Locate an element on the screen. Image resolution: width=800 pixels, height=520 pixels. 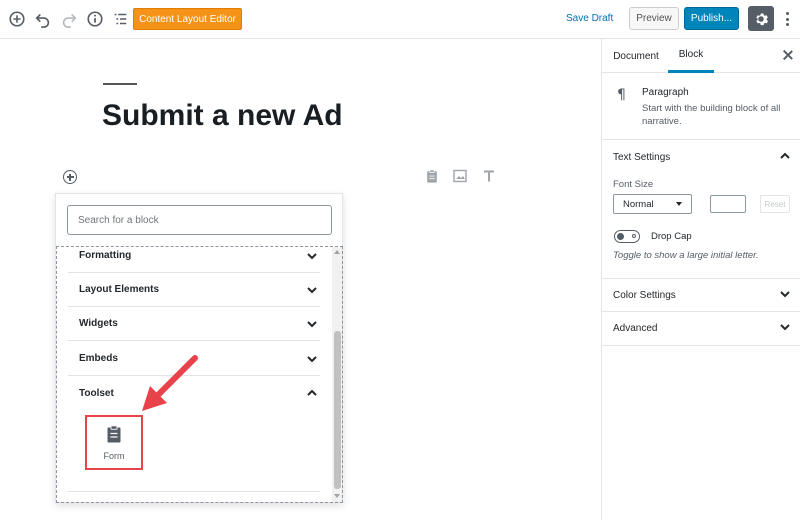
drop-cap-toggle is located at coordinates (627, 236).